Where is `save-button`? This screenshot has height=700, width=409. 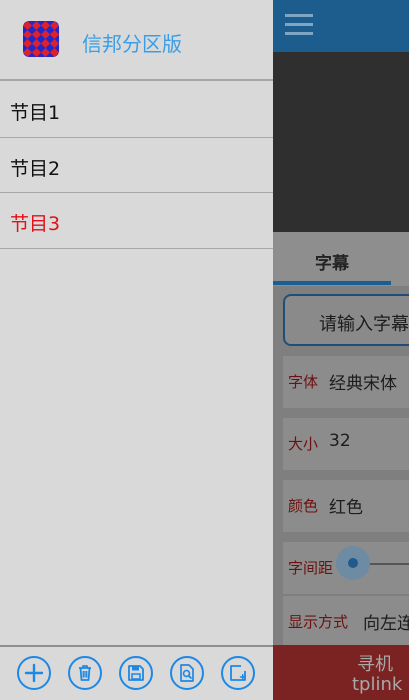 save-button is located at coordinates (136, 673).